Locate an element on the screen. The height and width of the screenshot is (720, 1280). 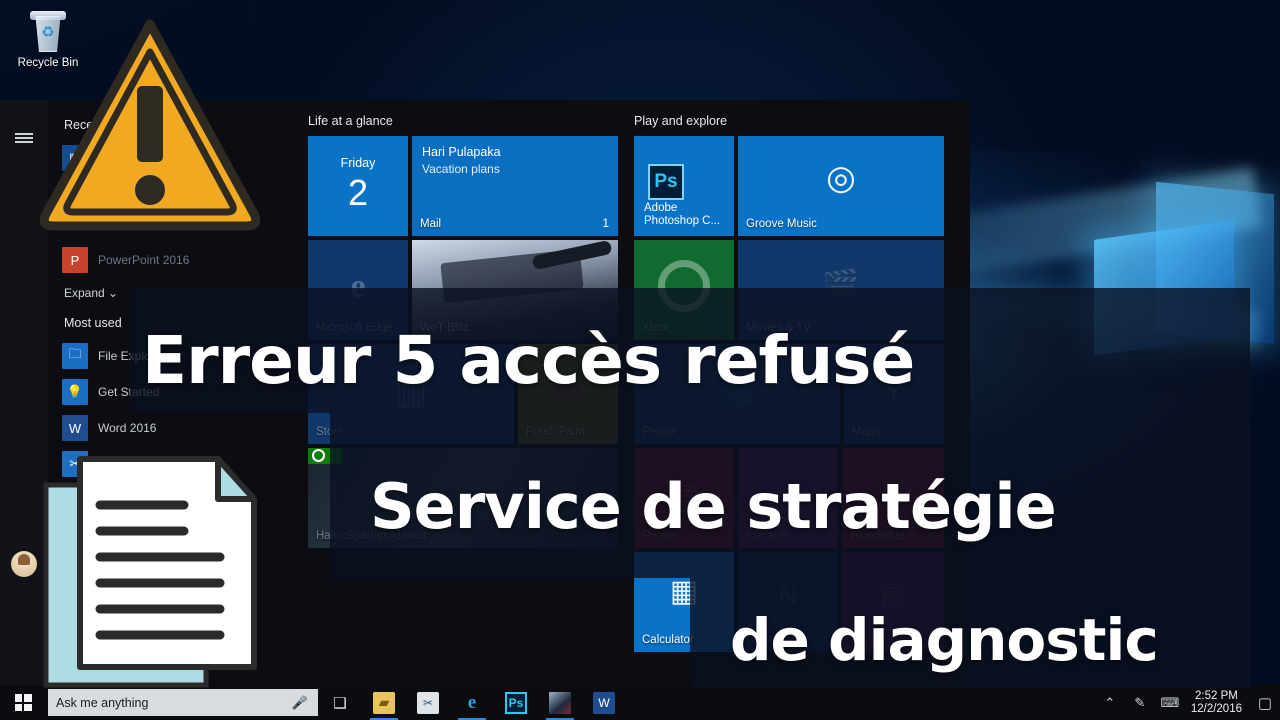
task-view-icon: ❑ is located at coordinates (340, 703).